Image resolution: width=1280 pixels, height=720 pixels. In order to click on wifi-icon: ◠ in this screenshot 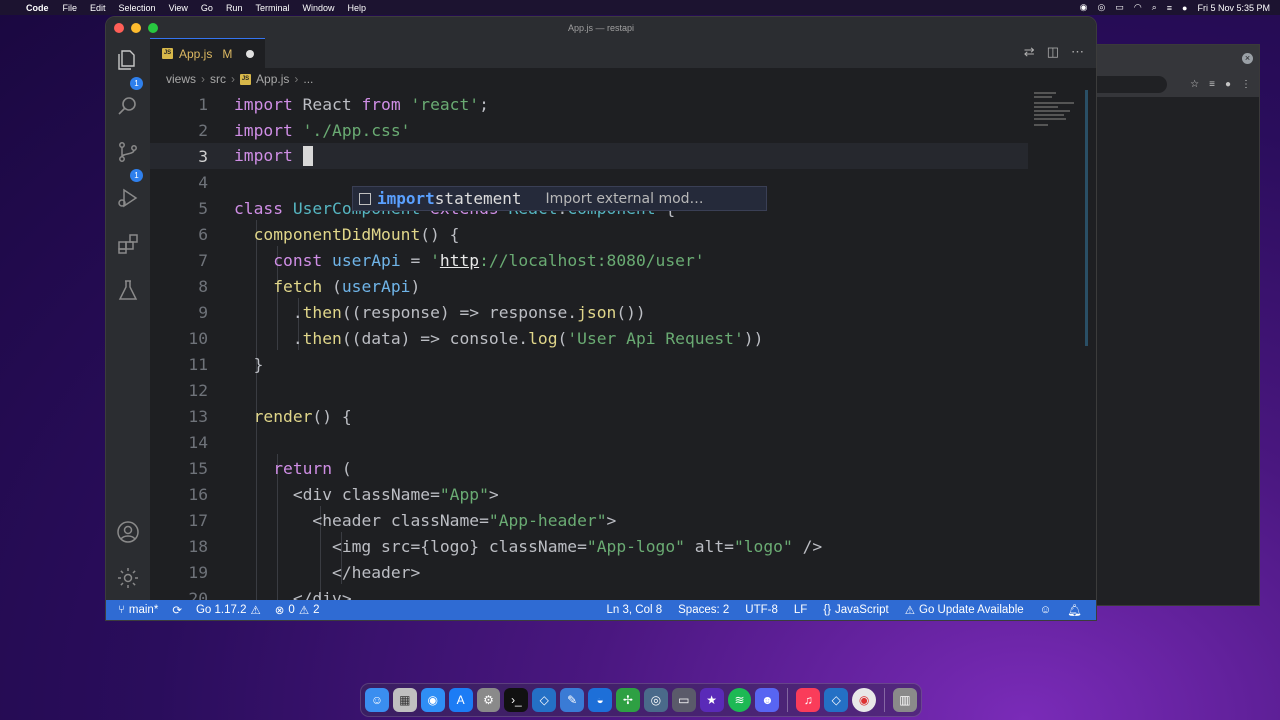, I will do `click(1138, 7)`.